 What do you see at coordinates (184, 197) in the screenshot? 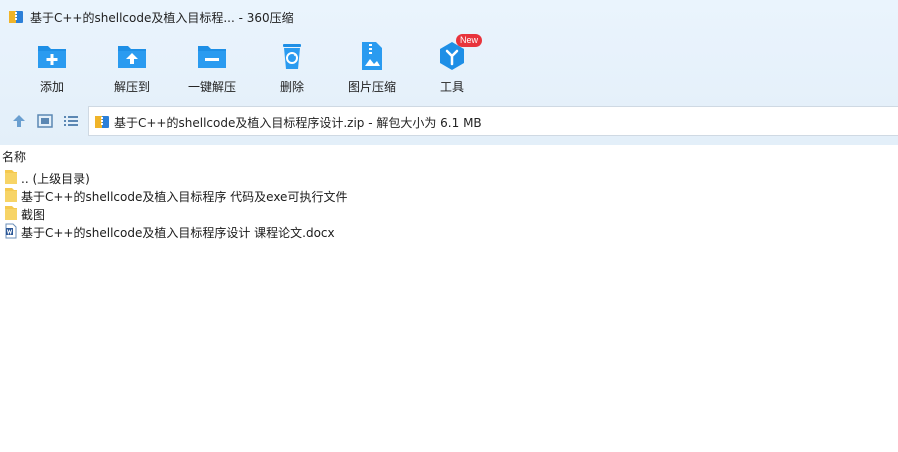
I see `file-name: 基于C++的shellcode及植入目标程序 代码及exe可执行文件` at bounding box center [184, 197].